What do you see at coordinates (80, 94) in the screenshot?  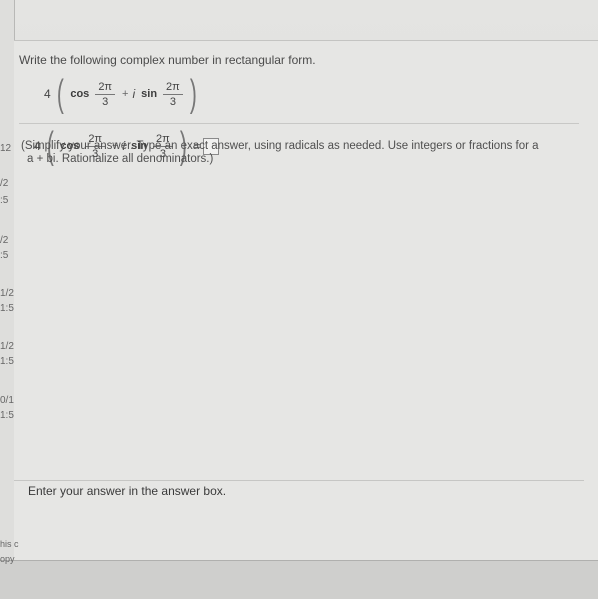 I see `cos-label: cos` at bounding box center [80, 94].